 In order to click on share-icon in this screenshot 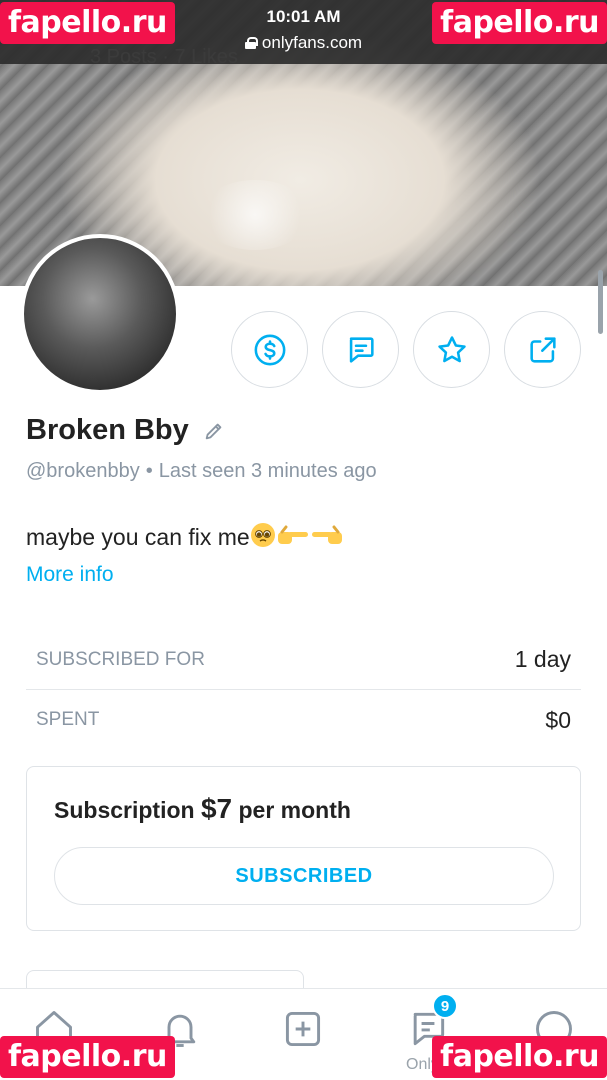, I will do `click(542, 349)`.